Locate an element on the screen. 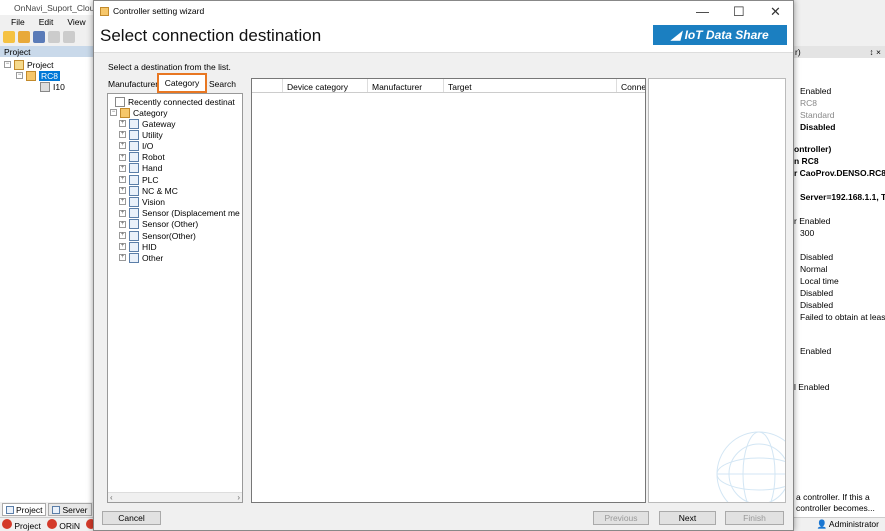 Image resolution: width=885 pixels, height=531 pixels. tree-node-category: − Category is located at coordinates (139, 112).